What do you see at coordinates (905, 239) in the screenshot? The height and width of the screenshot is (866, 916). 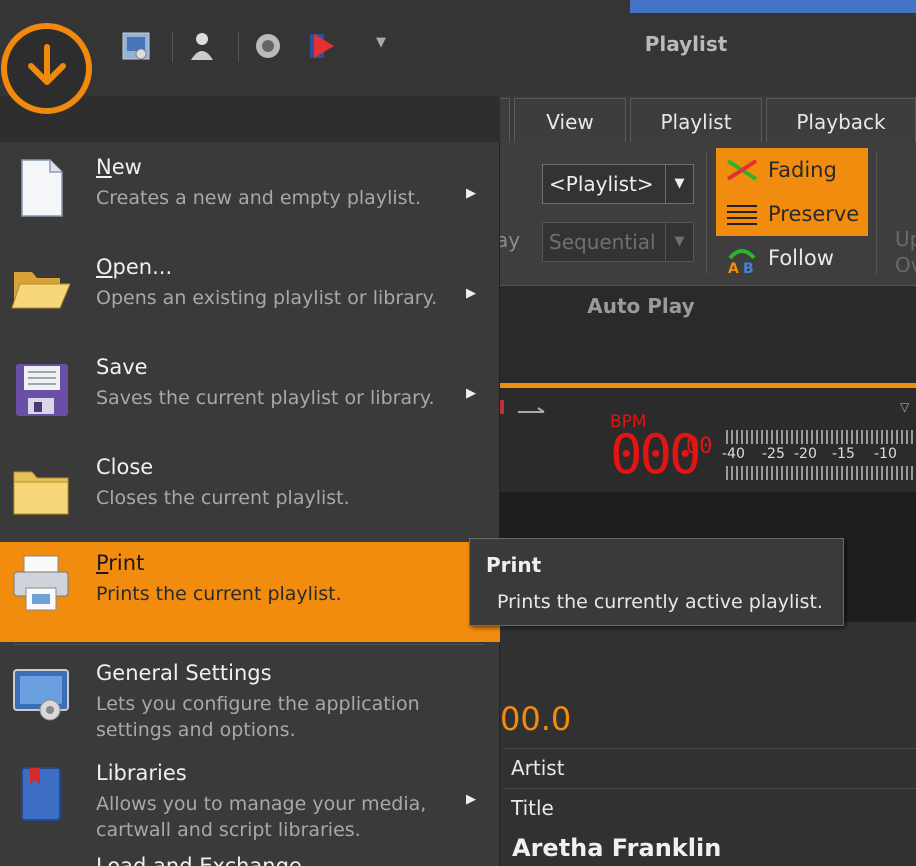 I see `clipped-label: Up` at bounding box center [905, 239].